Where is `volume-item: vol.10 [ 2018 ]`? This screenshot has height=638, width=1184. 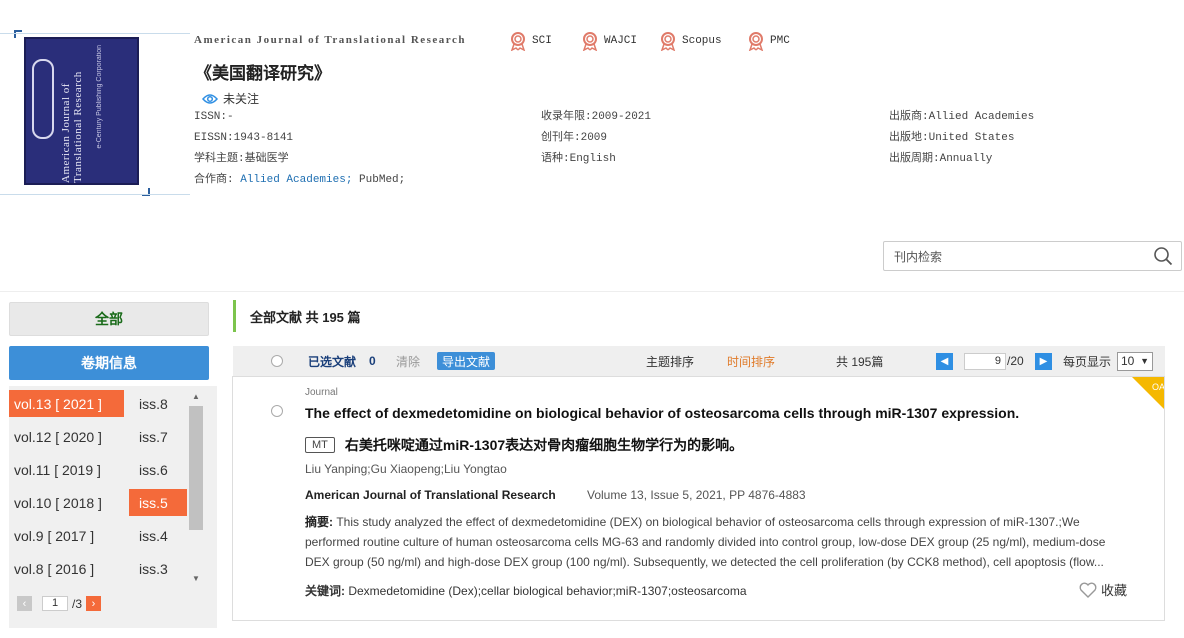 volume-item: vol.10 [ 2018 ] is located at coordinates (66, 502).